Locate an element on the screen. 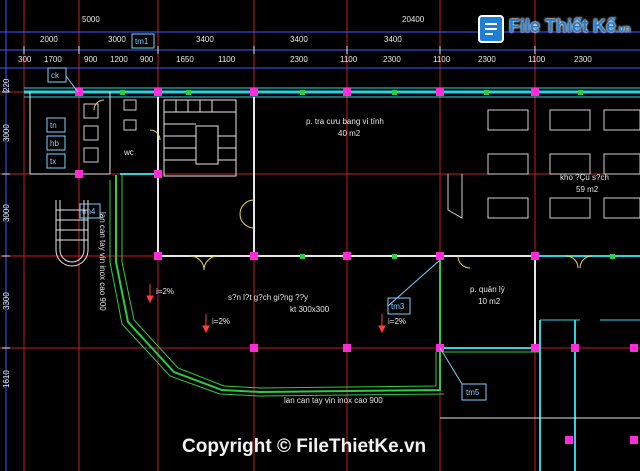 This screenshot has width=640, height=471. file-logo-icon is located at coordinates (491, 29).